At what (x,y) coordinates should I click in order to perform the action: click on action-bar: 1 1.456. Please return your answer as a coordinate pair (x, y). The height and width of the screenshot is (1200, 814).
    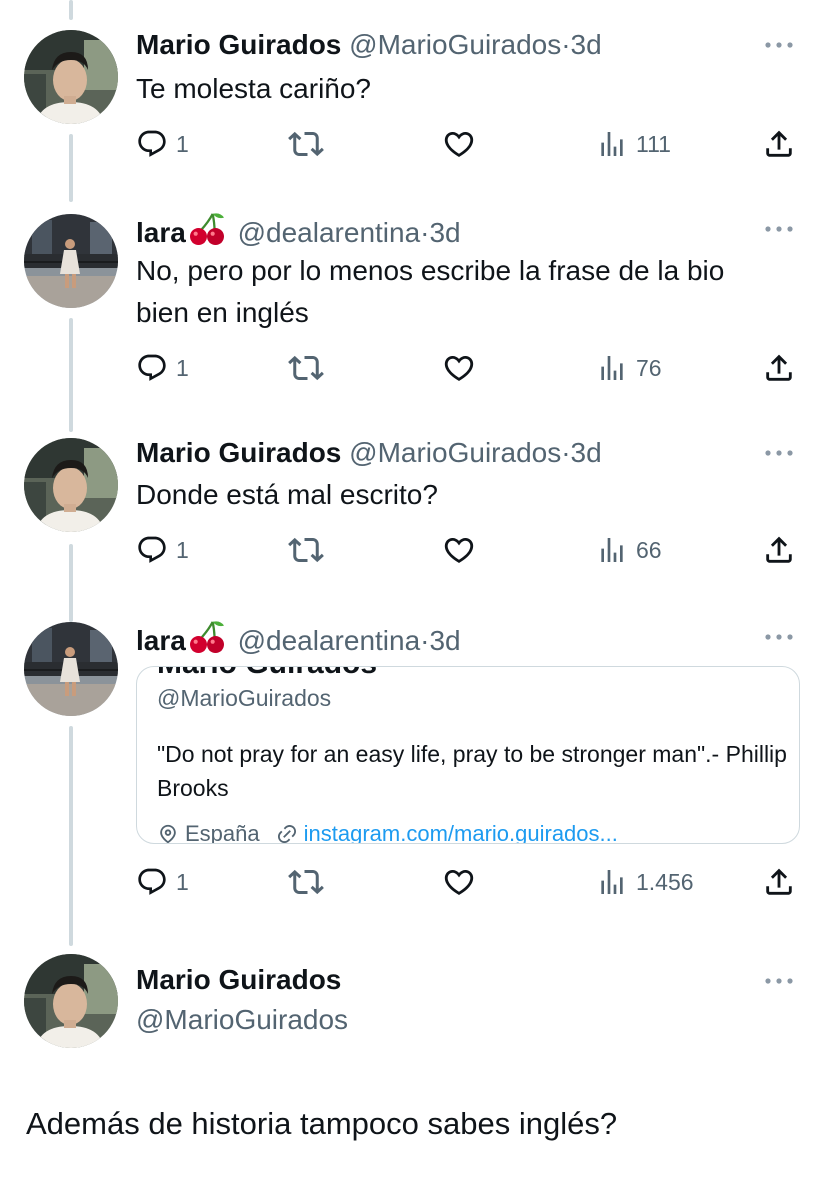
    Looking at the image, I should click on (467, 882).